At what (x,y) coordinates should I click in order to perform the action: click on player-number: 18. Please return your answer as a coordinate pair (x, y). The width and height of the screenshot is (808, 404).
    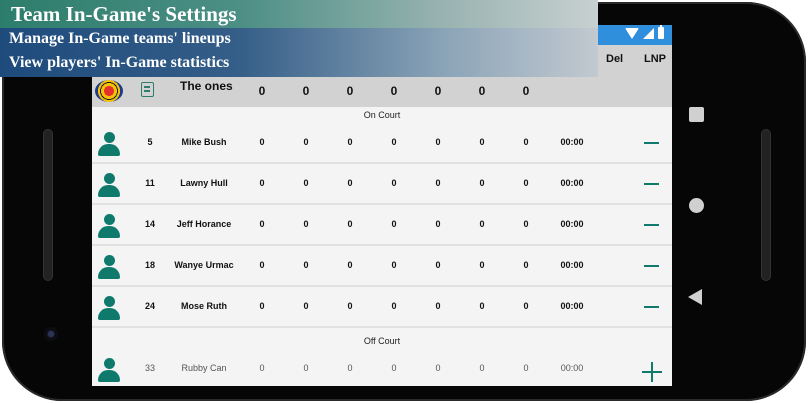
    Looking at the image, I should click on (149, 265).